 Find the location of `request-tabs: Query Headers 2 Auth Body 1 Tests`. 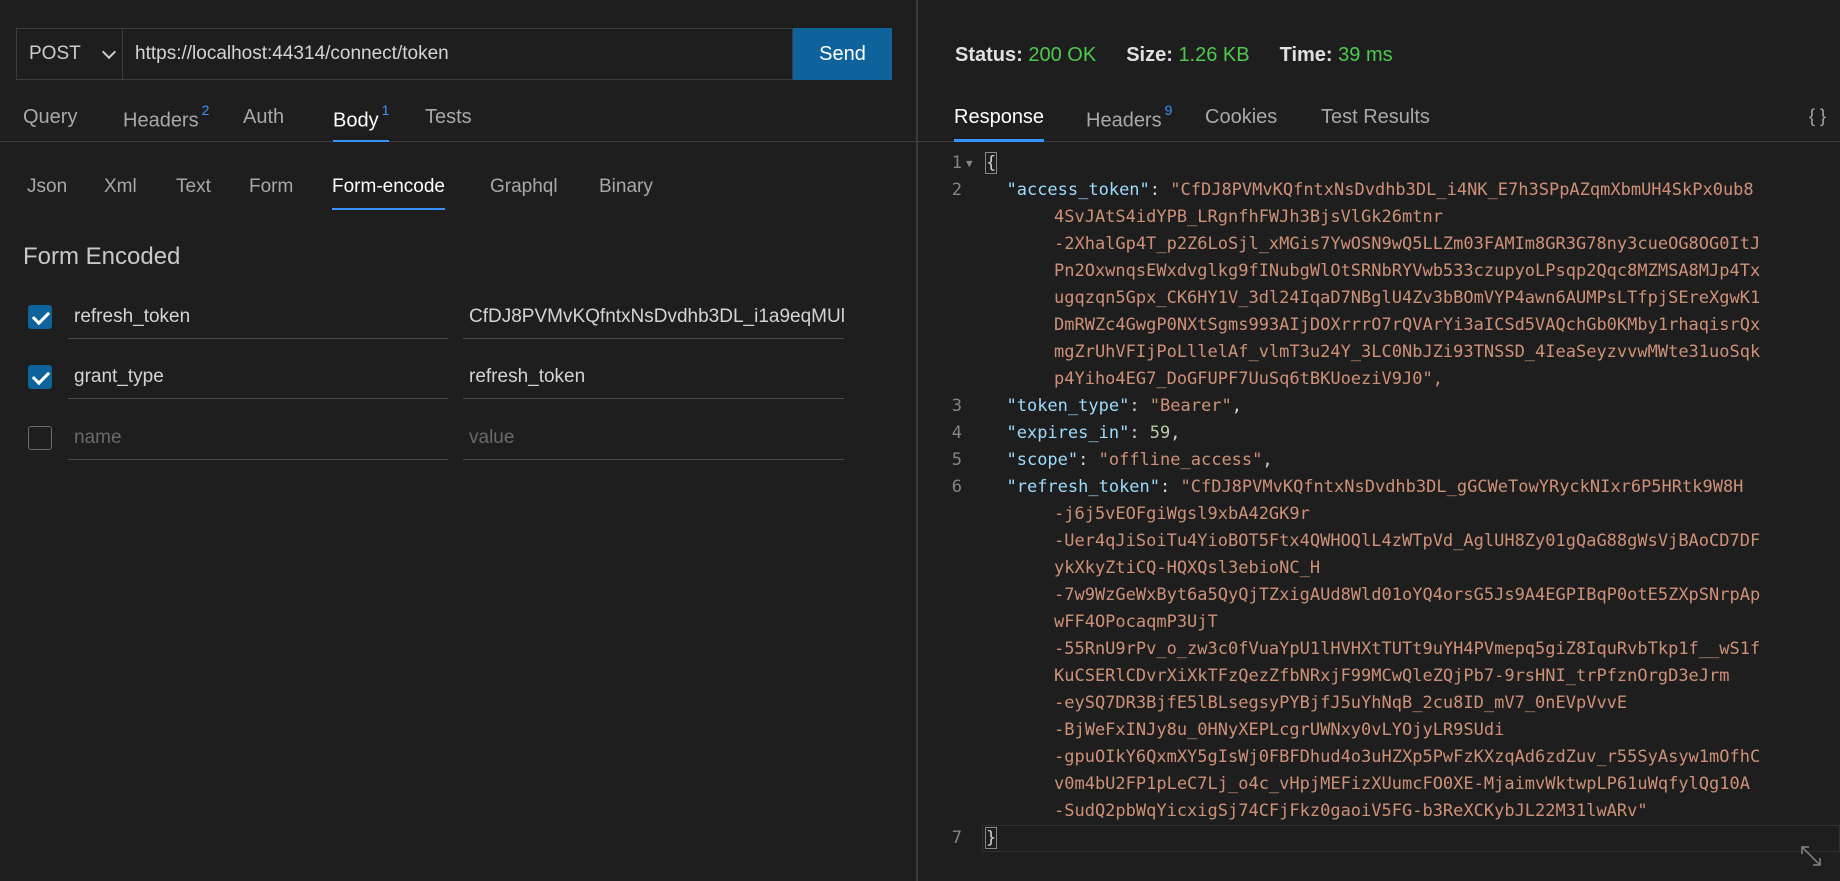

request-tabs: Query Headers 2 Auth Body 1 Tests is located at coordinates (458, 119).